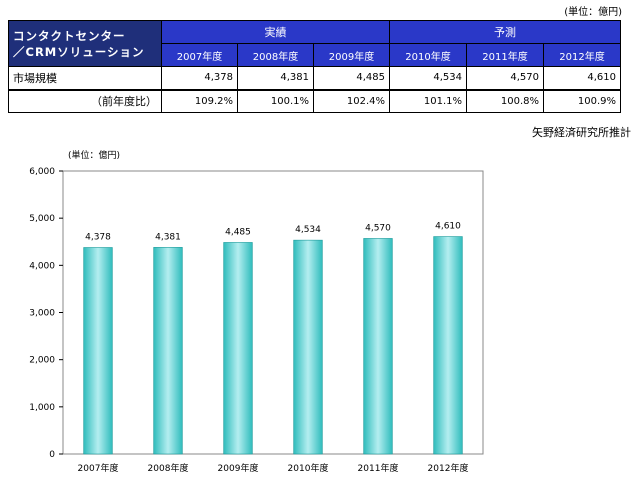 The height and width of the screenshot is (497, 643). I want to click on year-header: 2009年度, so click(351, 55).